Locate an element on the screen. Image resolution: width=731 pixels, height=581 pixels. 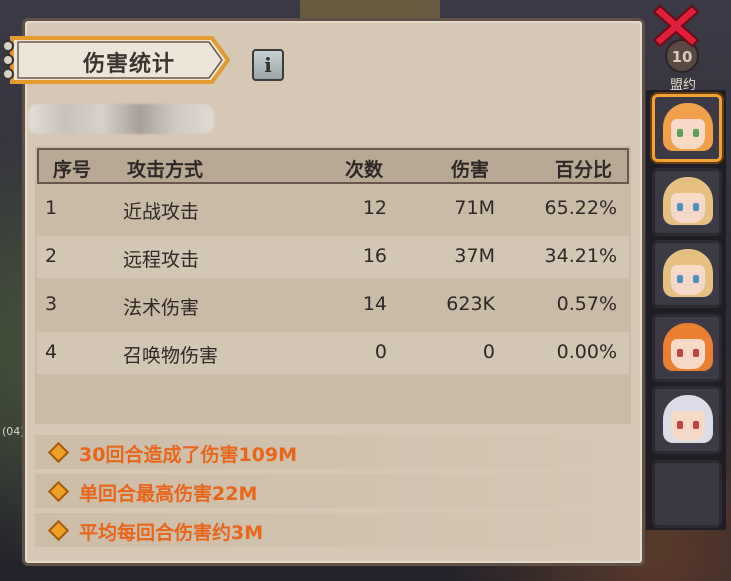
close-button is located at coordinates (676, 24).